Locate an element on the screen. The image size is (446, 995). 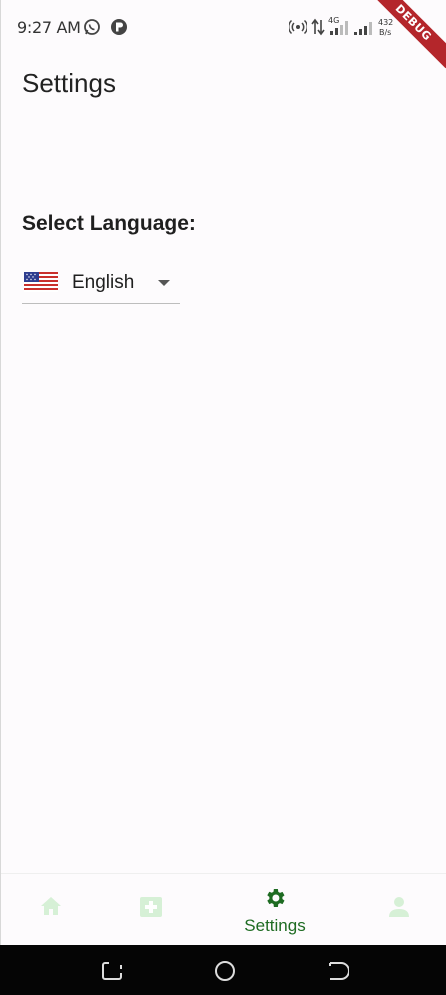
nav-item-settings: Settings is located at coordinates (275, 910).